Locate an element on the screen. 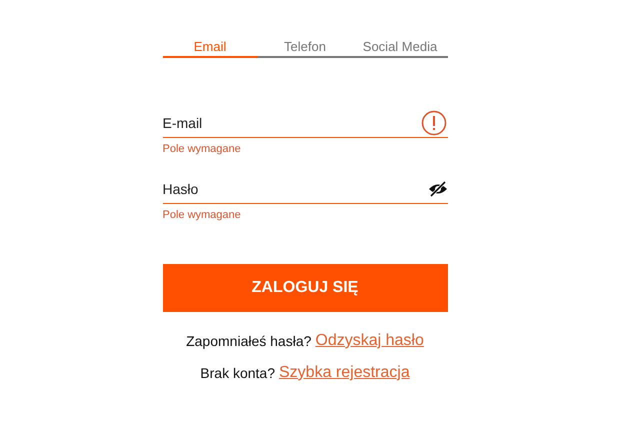  login-button: ZALOGUJ SIĘ is located at coordinates (305, 288).